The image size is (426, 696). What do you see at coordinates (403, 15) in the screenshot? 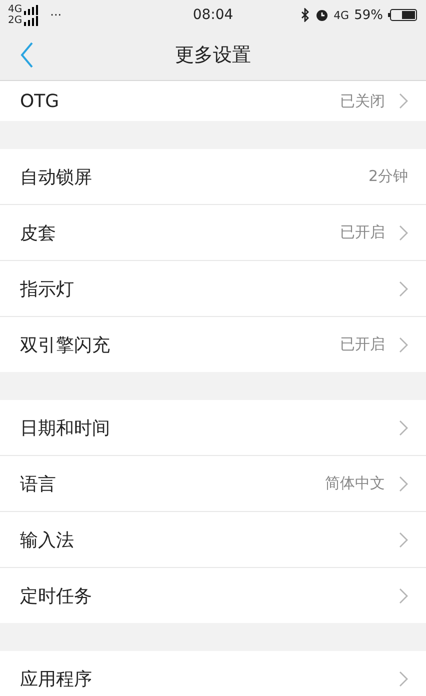
I see `battery-icon` at bounding box center [403, 15].